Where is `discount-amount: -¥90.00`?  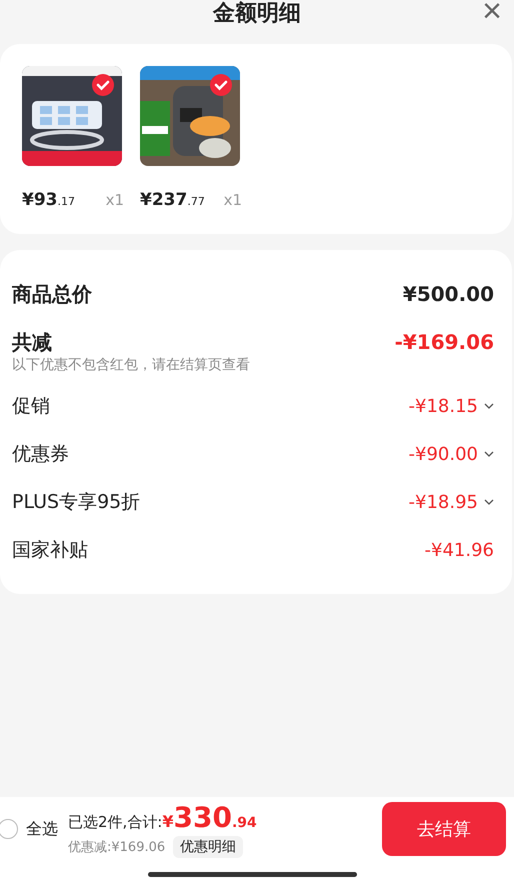 discount-amount: -¥90.00 is located at coordinates (443, 454).